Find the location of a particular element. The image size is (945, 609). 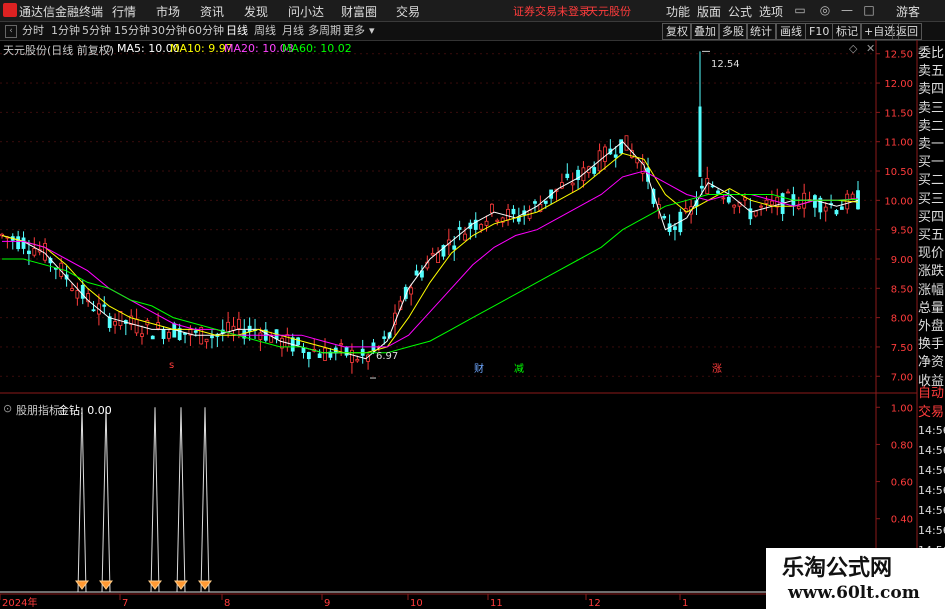

marker-s: s is located at coordinates (171, 365).